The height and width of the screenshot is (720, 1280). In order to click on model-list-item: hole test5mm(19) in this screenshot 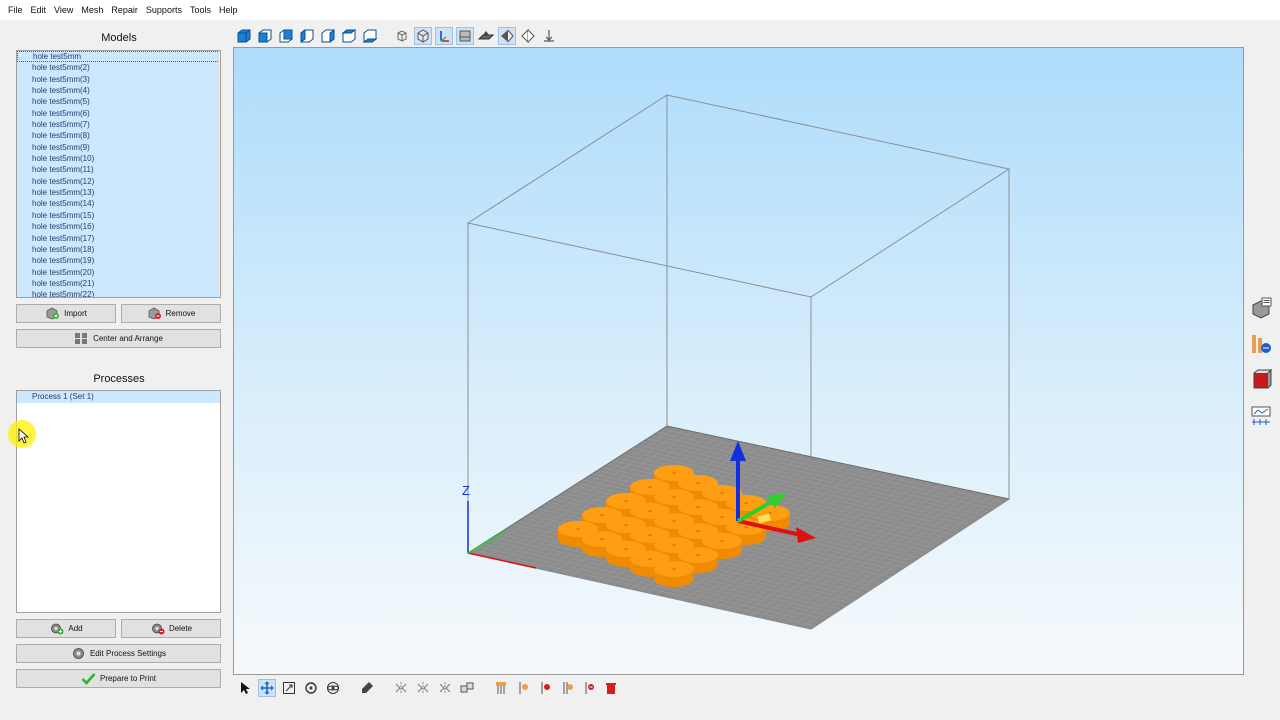, I will do `click(118, 261)`.